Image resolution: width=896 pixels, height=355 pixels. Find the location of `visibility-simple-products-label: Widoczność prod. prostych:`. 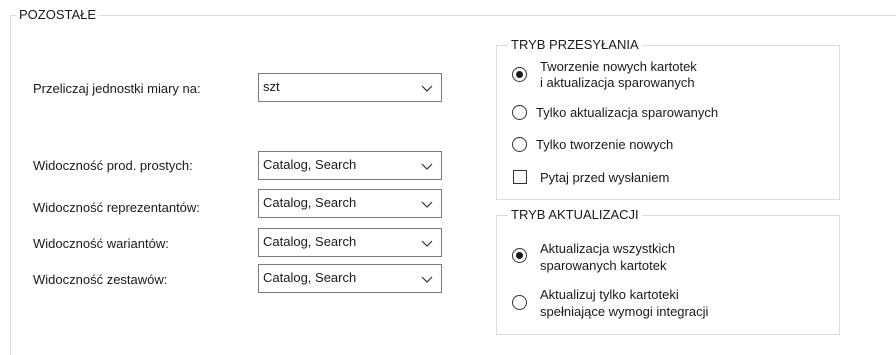

visibility-simple-products-label: Widoczność prod. prostych: is located at coordinates (113, 165).